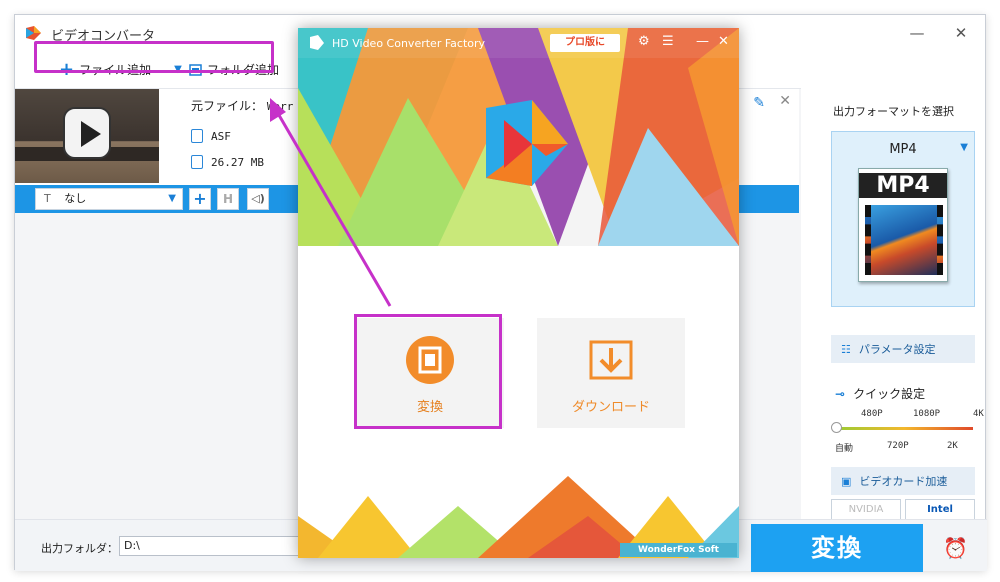 Image resolution: width=1000 pixels, height=582 pixels. I want to click on param-settings-label: パラメータ設定, so click(897, 349).